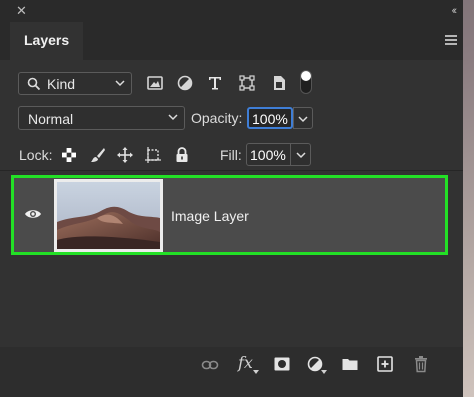 The width and height of the screenshot is (474, 397). I want to click on filter-toggle-knob, so click(306, 76).